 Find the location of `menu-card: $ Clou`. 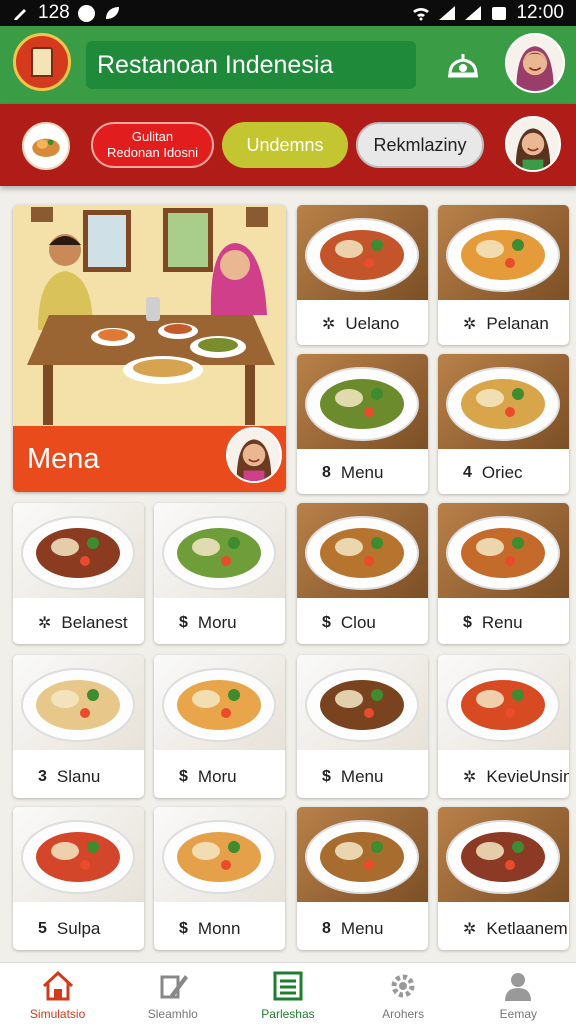

menu-card: $ Clou is located at coordinates (362, 573).